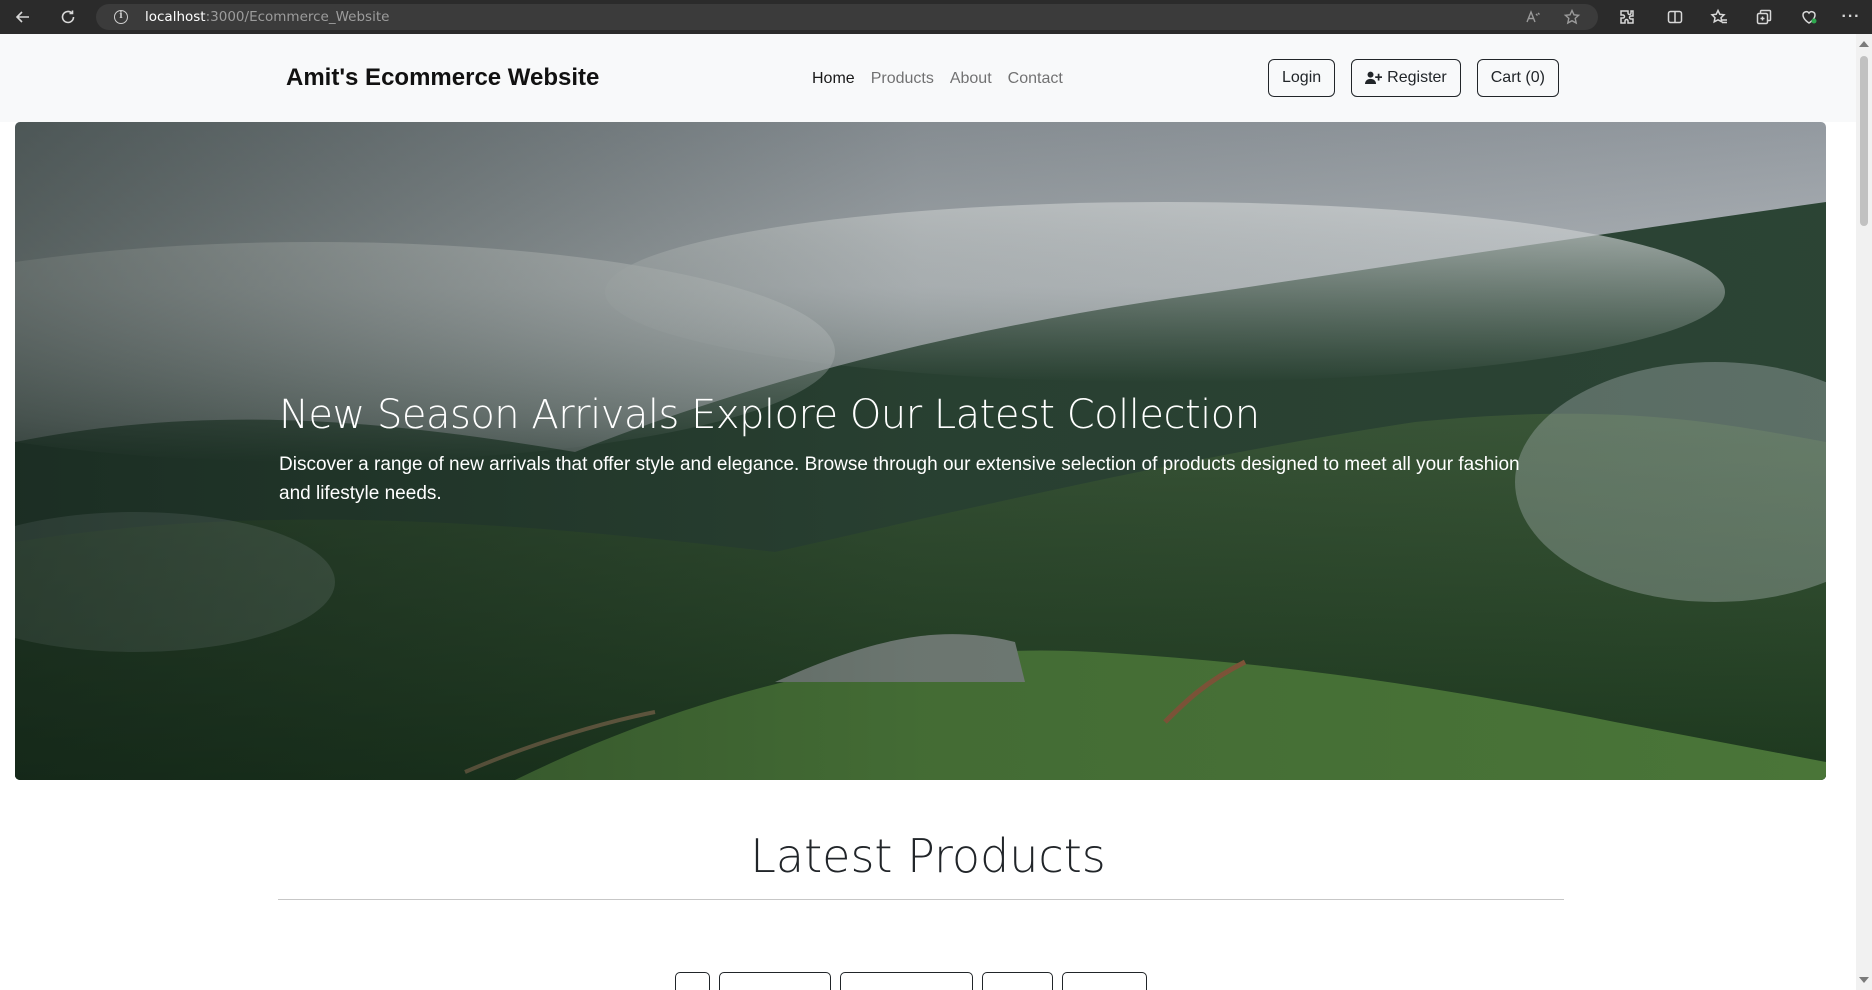 This screenshot has height=990, width=1872. What do you see at coordinates (23, 17) in the screenshot?
I see `back-arrow-icon` at bounding box center [23, 17].